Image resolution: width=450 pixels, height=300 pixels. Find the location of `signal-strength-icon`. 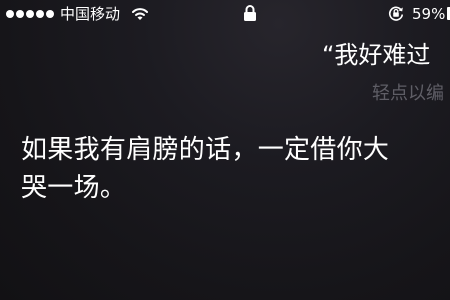

signal-strength-icon is located at coordinates (30, 14).